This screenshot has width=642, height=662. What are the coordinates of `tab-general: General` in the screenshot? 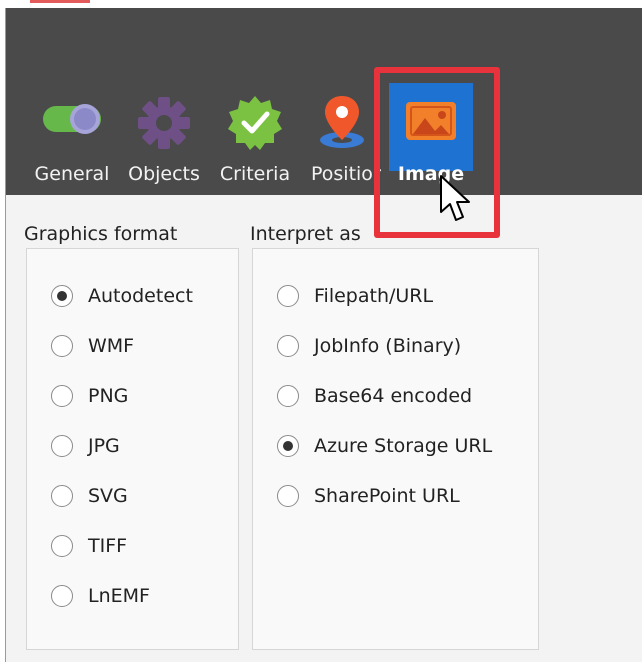 It's located at (72, 101).